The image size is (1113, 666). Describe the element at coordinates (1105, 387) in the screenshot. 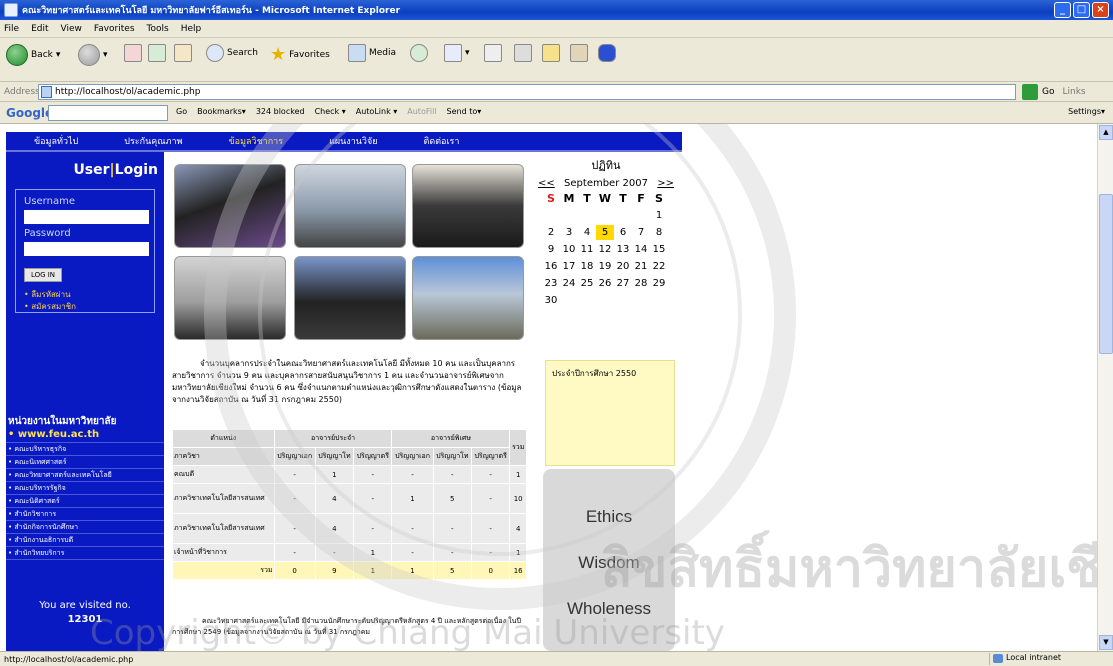

I see `vertical-scrollbar: ▲ ▼` at that location.